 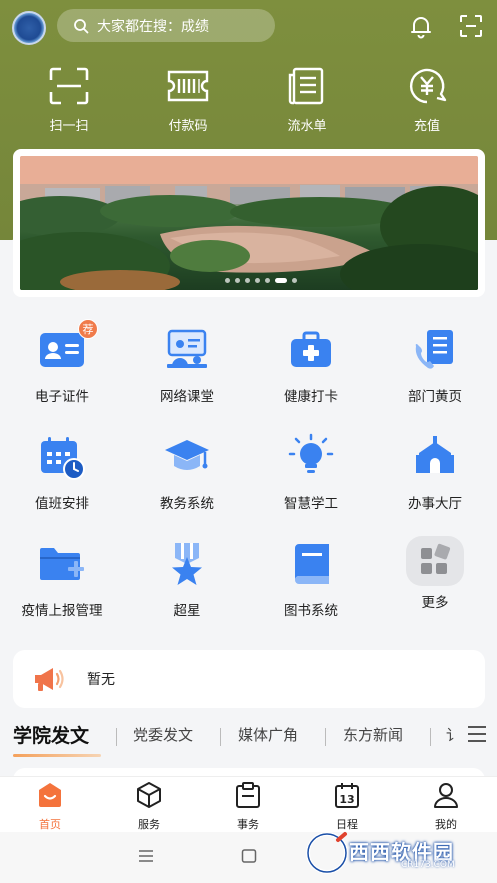 I want to click on calendar-icon: 13, so click(x=347, y=795).